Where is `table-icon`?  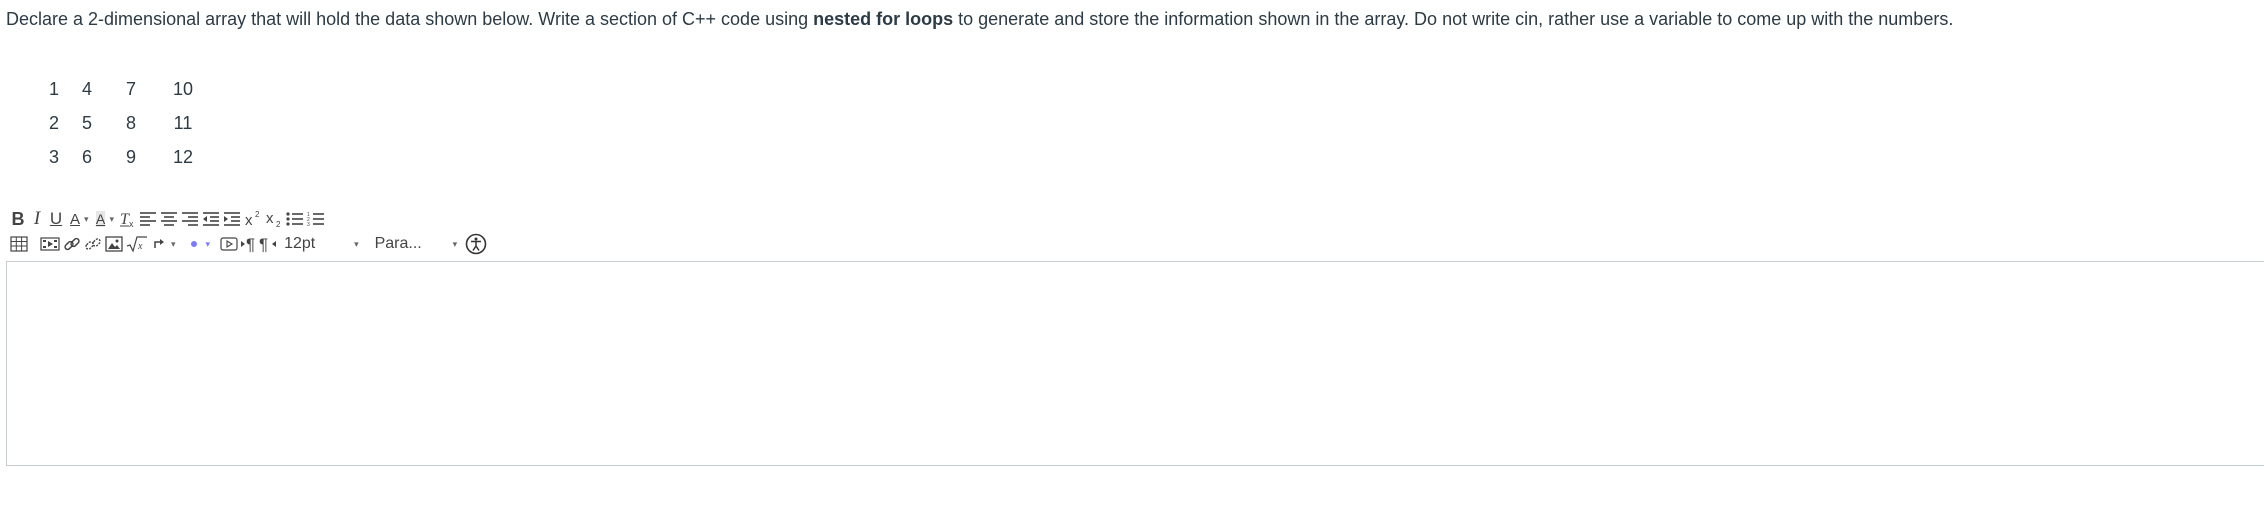
table-icon is located at coordinates (19, 244).